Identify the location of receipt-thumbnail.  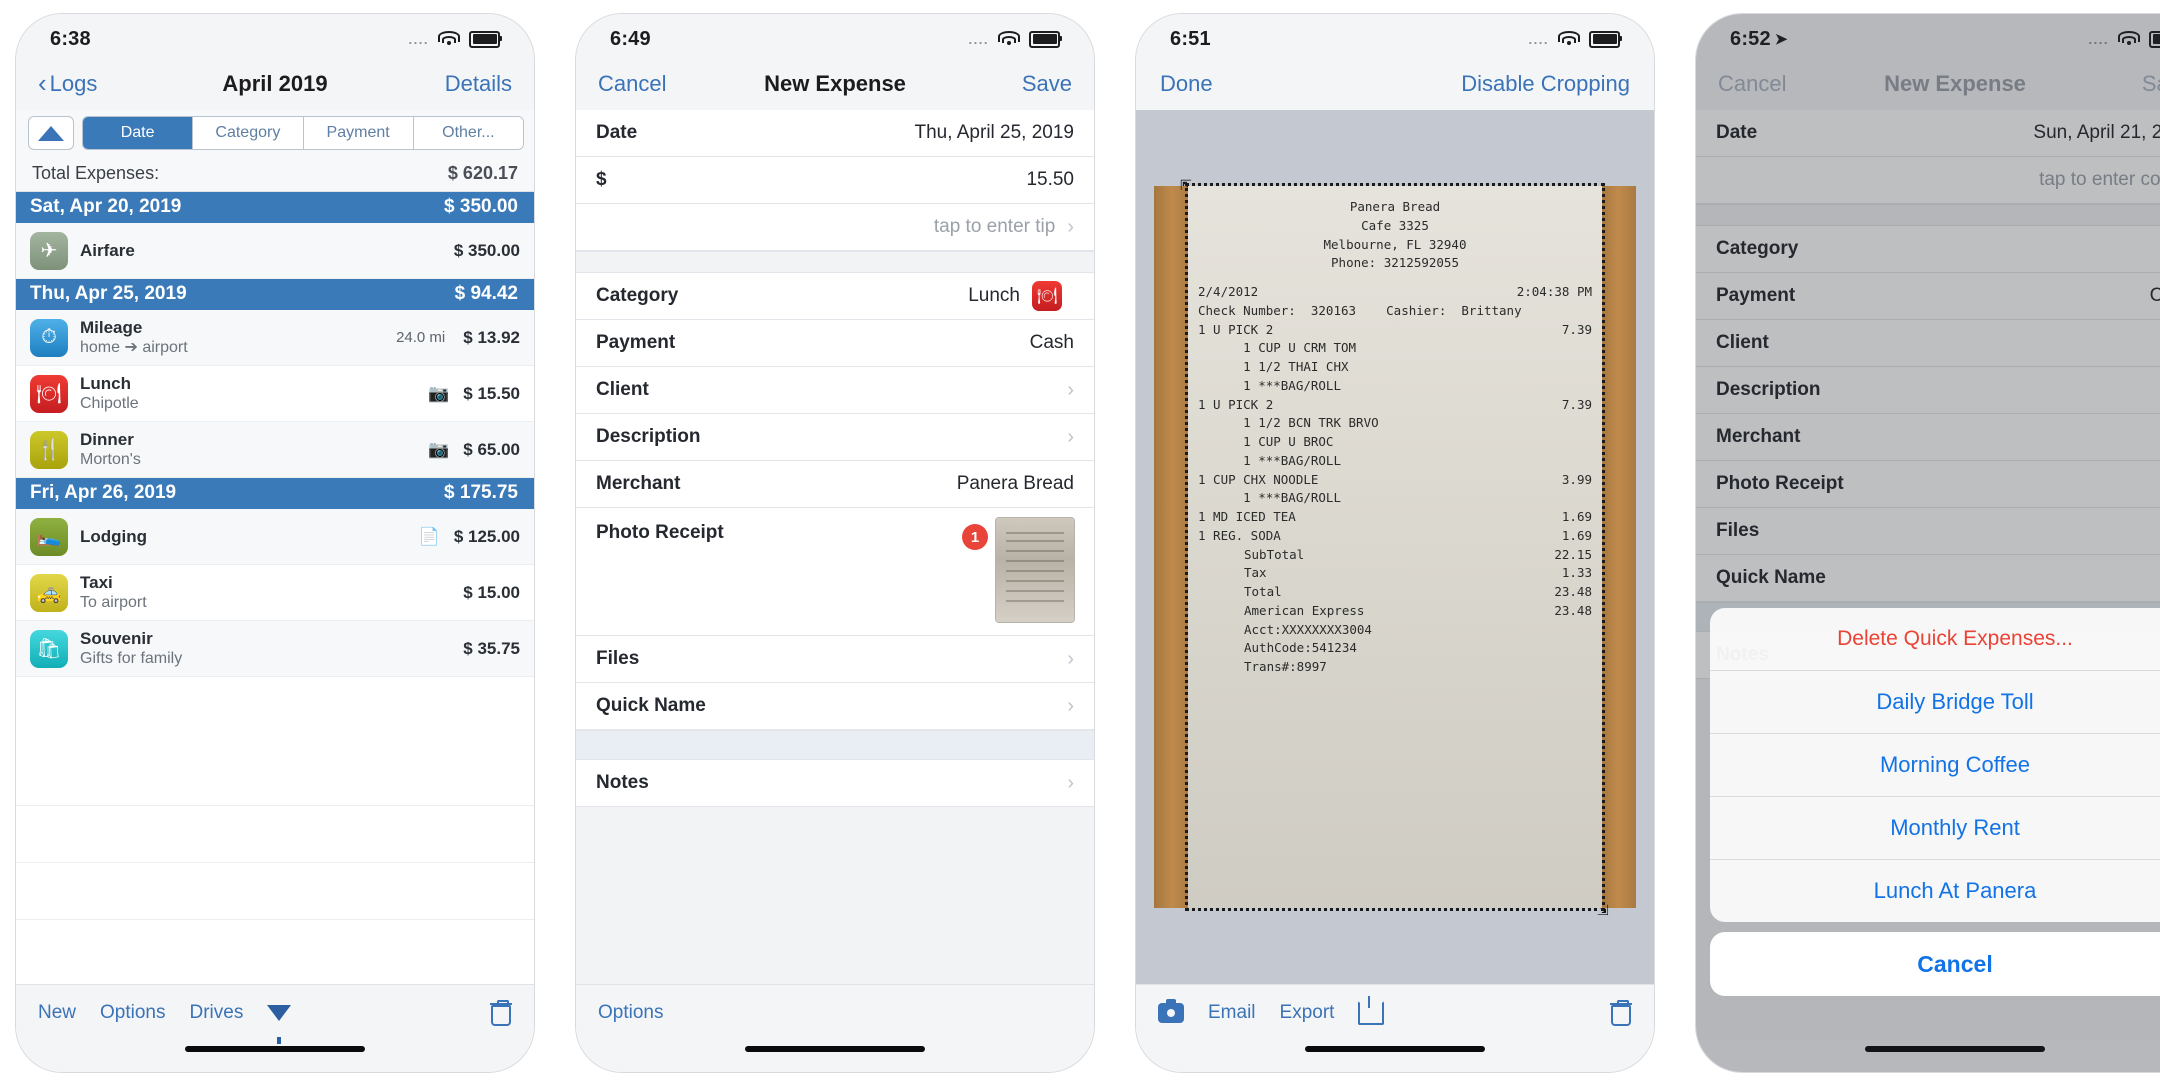
(1035, 570).